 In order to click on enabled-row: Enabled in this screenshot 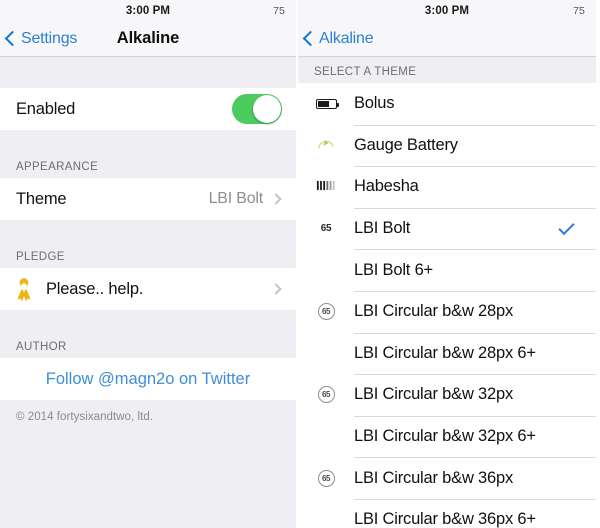, I will do `click(148, 109)`.